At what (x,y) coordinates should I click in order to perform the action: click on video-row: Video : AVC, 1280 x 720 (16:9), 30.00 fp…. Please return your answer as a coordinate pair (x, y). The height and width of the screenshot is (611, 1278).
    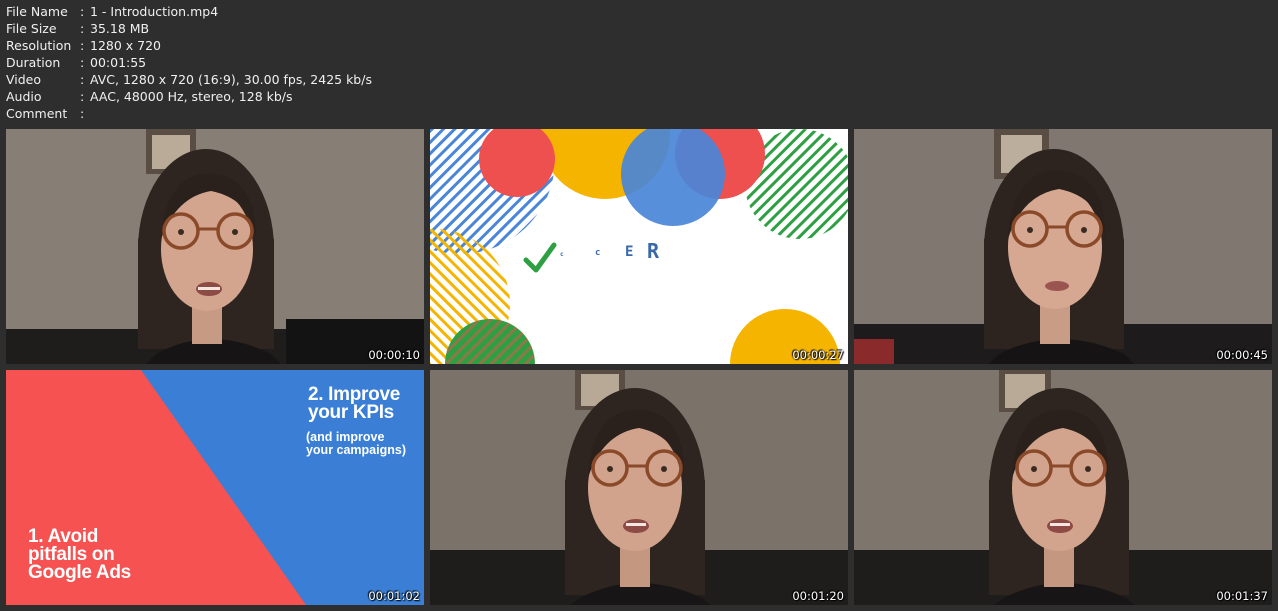
    Looking at the image, I should click on (189, 79).